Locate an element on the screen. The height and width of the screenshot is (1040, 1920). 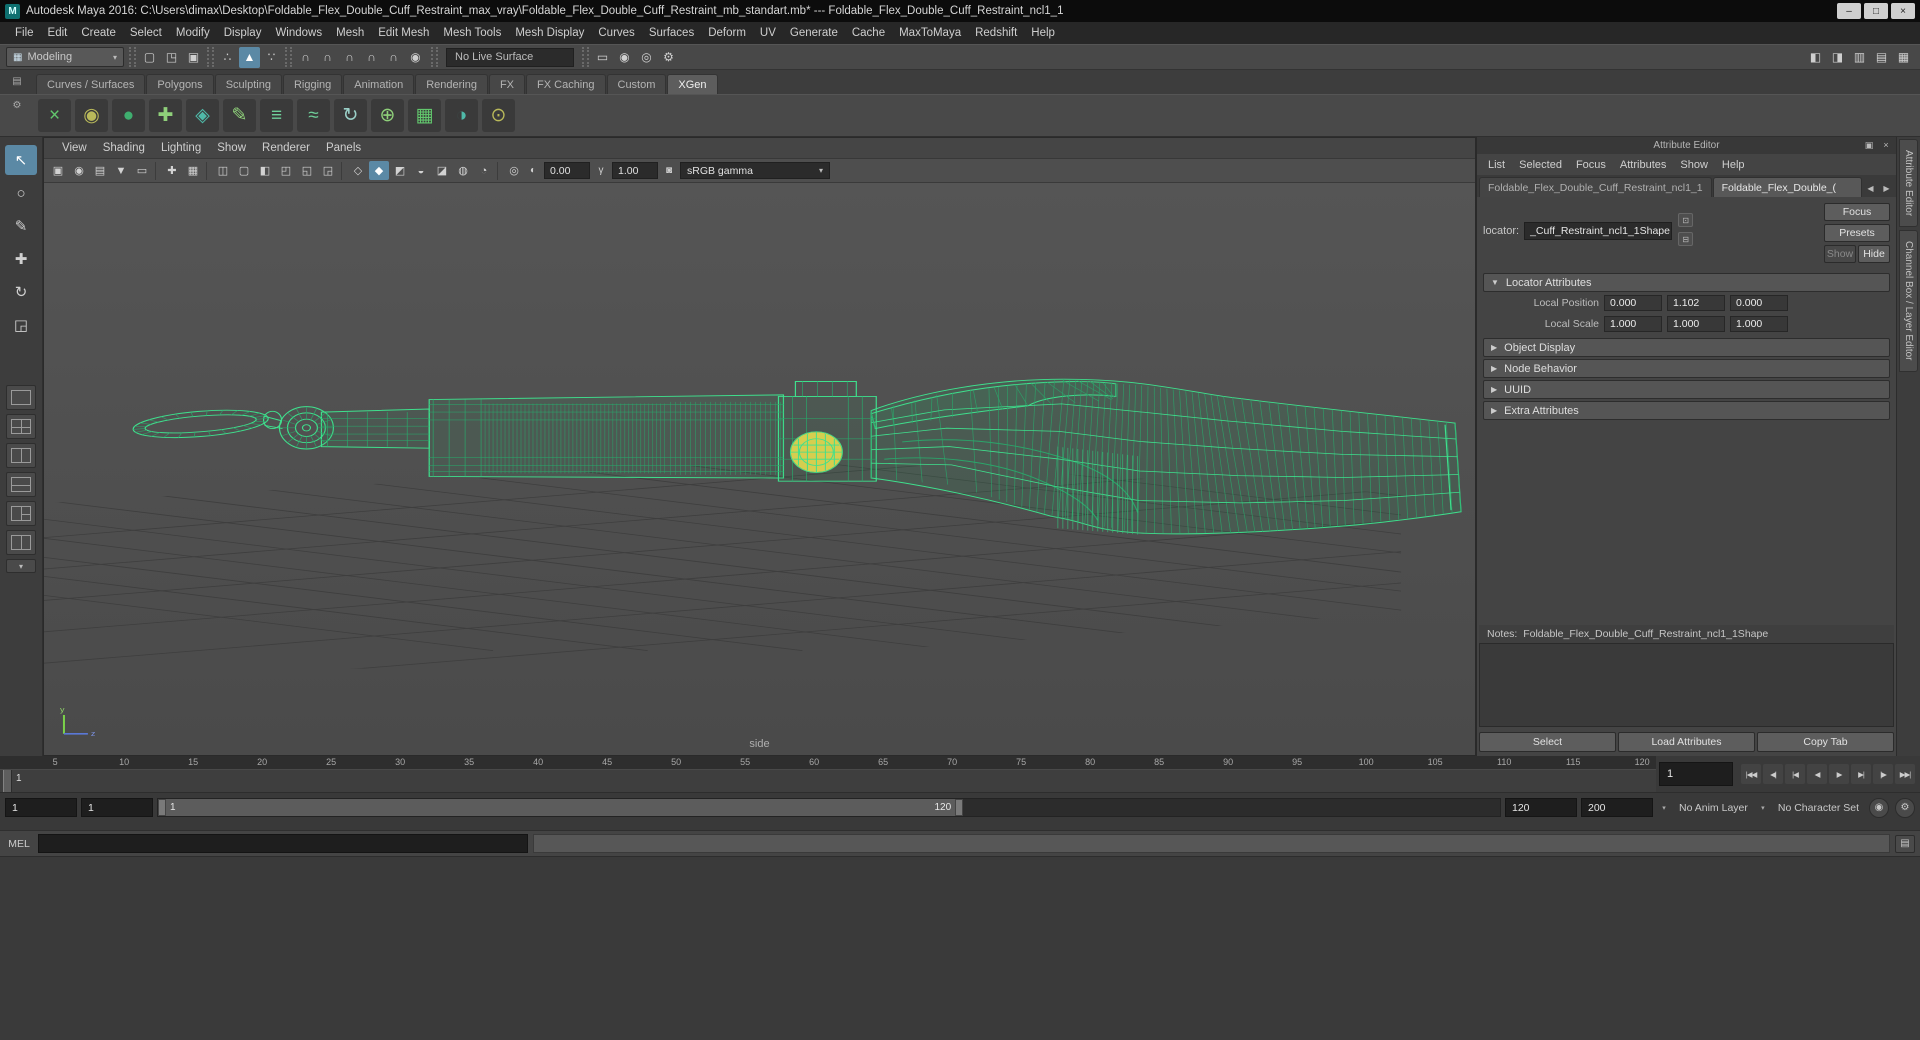
uuid-header: ▶ UUID is located at coordinates (1686, 389).